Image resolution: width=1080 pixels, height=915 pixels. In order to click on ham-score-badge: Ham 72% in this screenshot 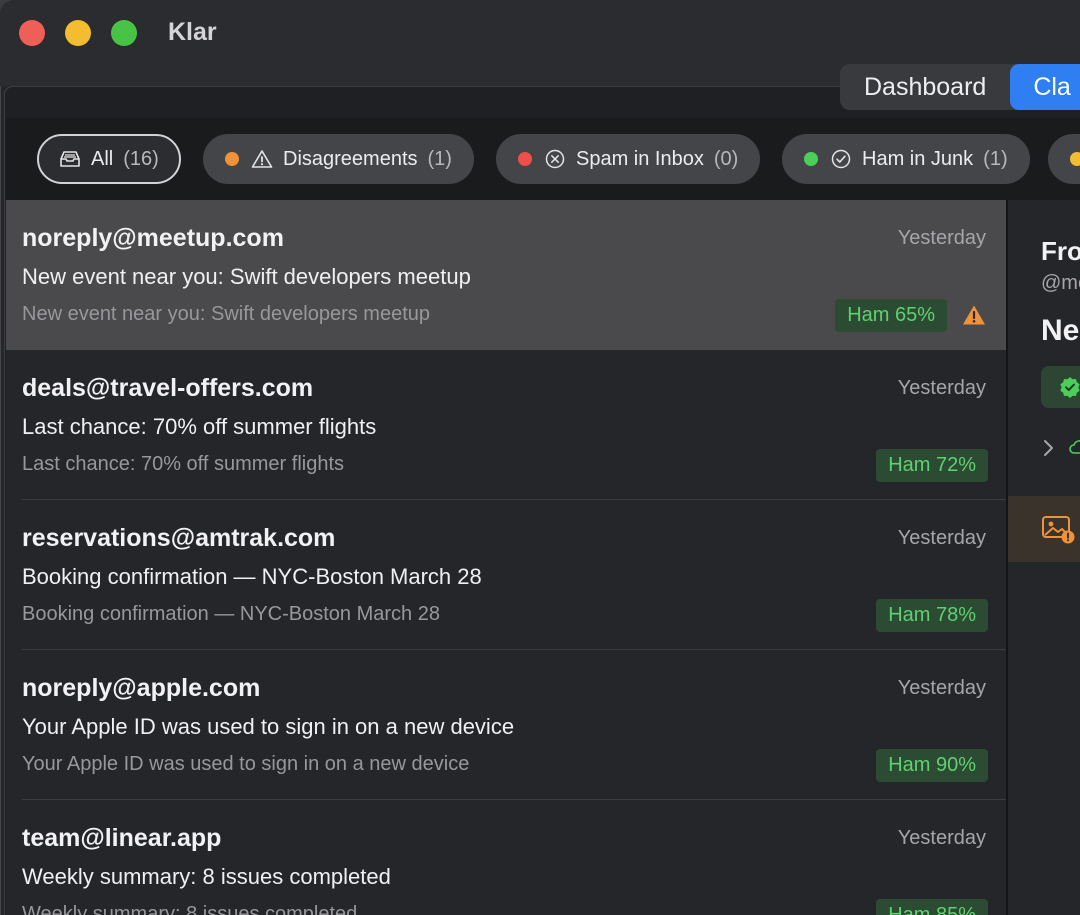, I will do `click(932, 465)`.